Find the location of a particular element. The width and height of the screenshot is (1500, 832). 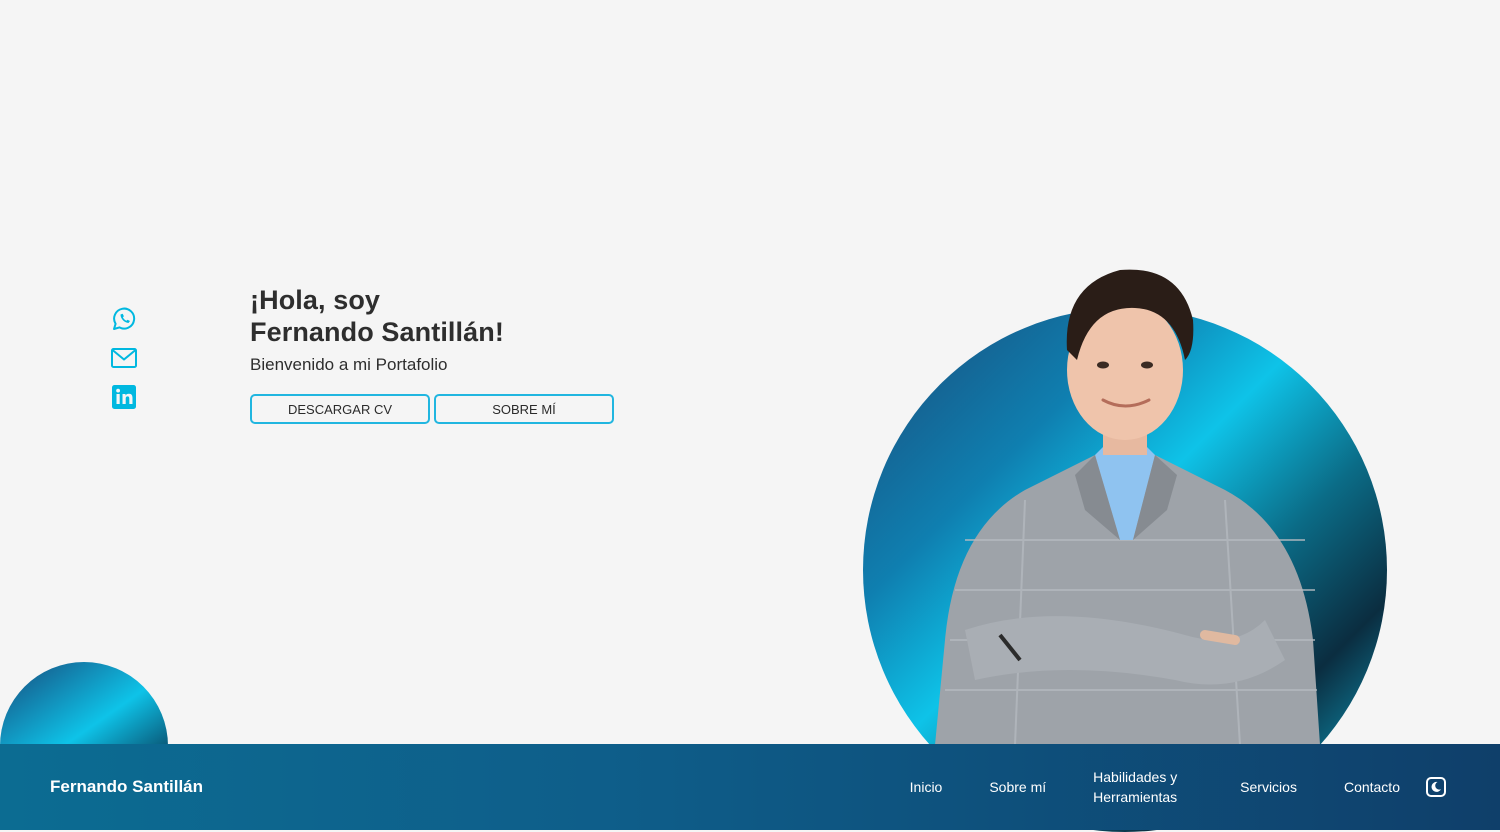

linkedin-link is located at coordinates (124, 397).